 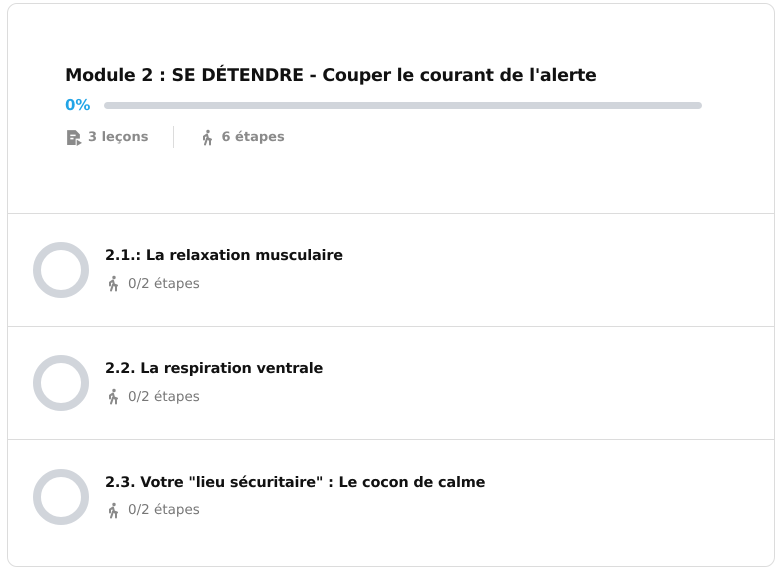 I want to click on progress-percent: 0%, so click(x=77, y=105).